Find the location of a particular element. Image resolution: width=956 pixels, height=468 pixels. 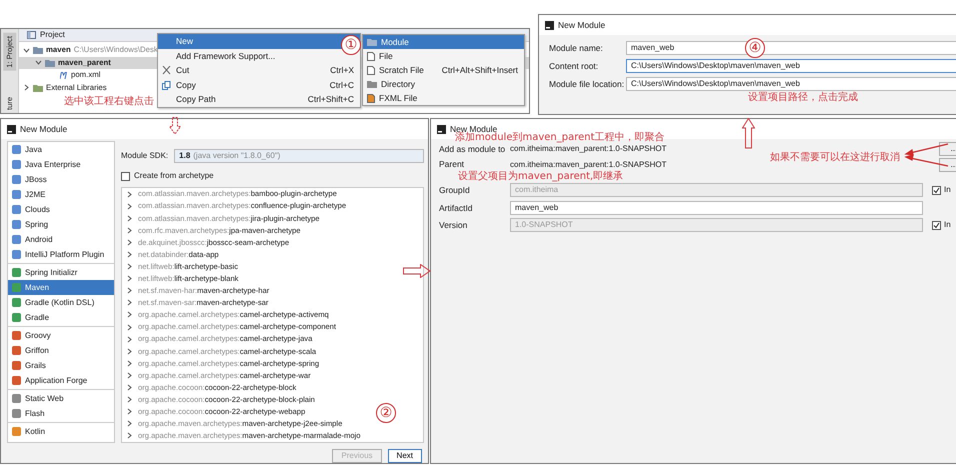

field-label: GroupId is located at coordinates (455, 190).